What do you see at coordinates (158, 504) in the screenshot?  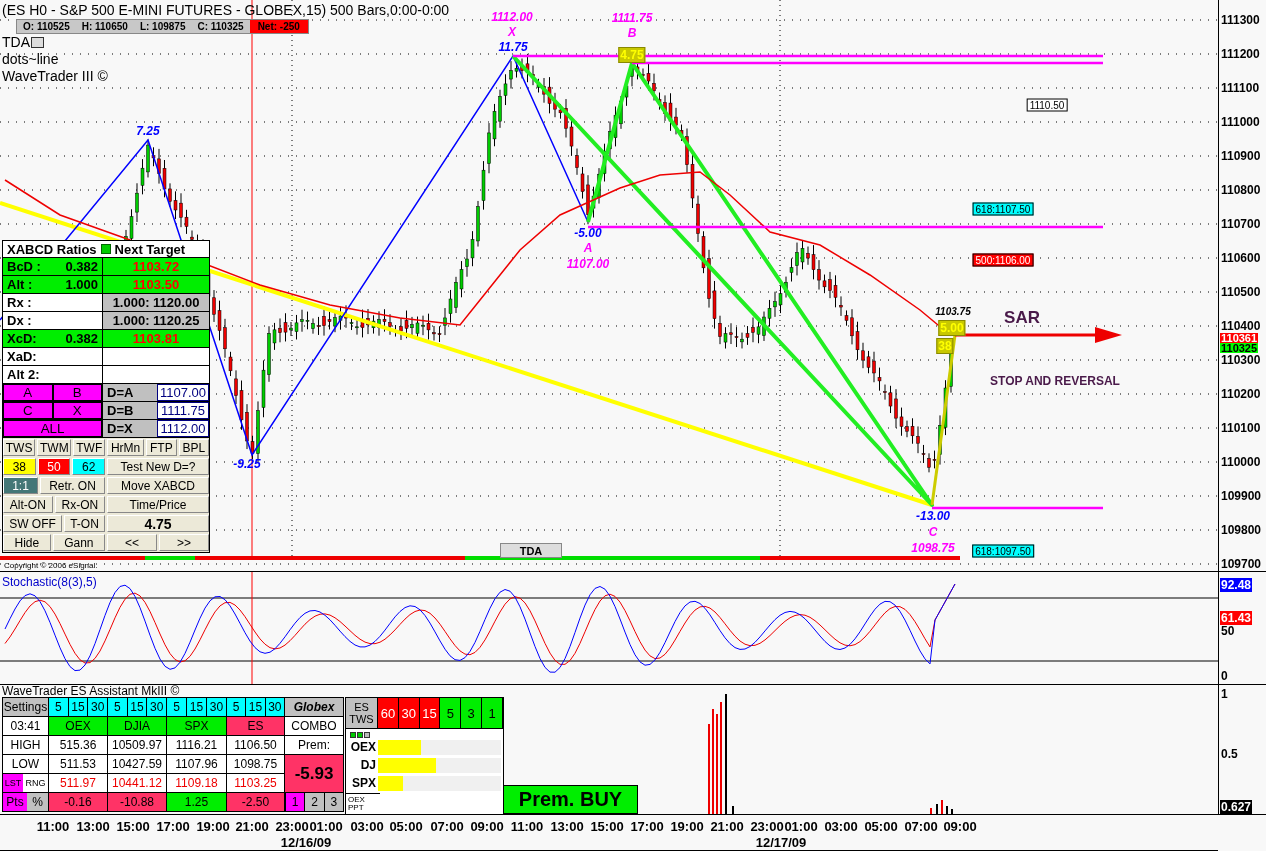 I see `panel-button: Time/Price` at bounding box center [158, 504].